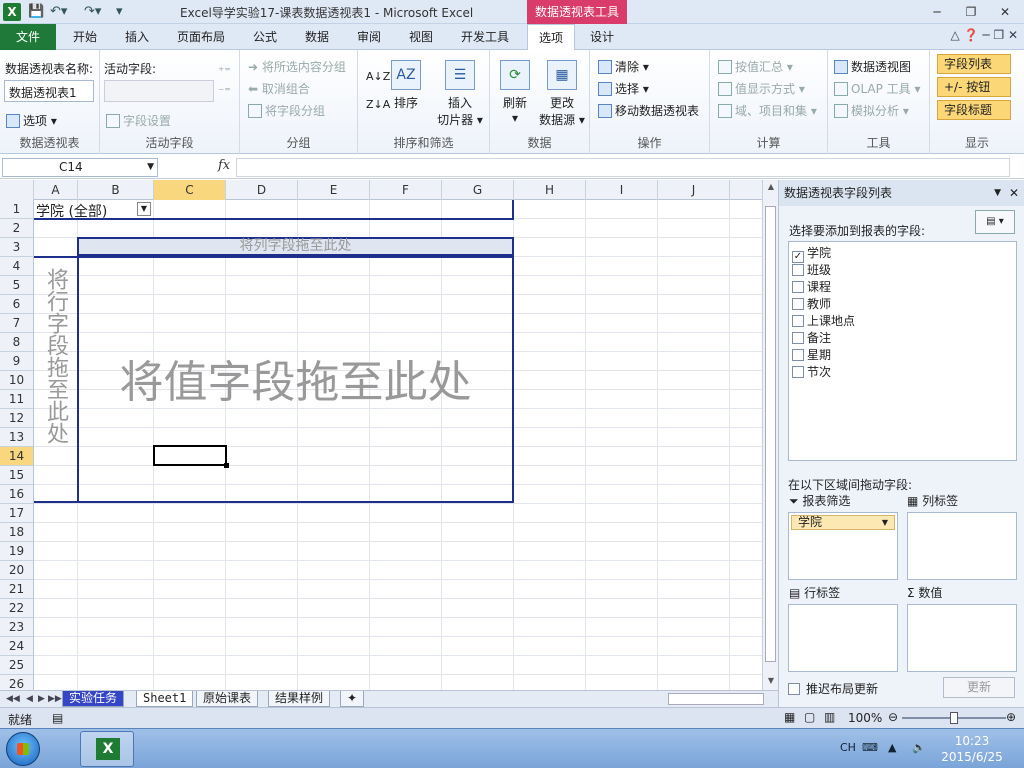 The image size is (1024, 768). Describe the element at coordinates (811, 303) in the screenshot. I see `field-item-teacher: 教师` at that location.